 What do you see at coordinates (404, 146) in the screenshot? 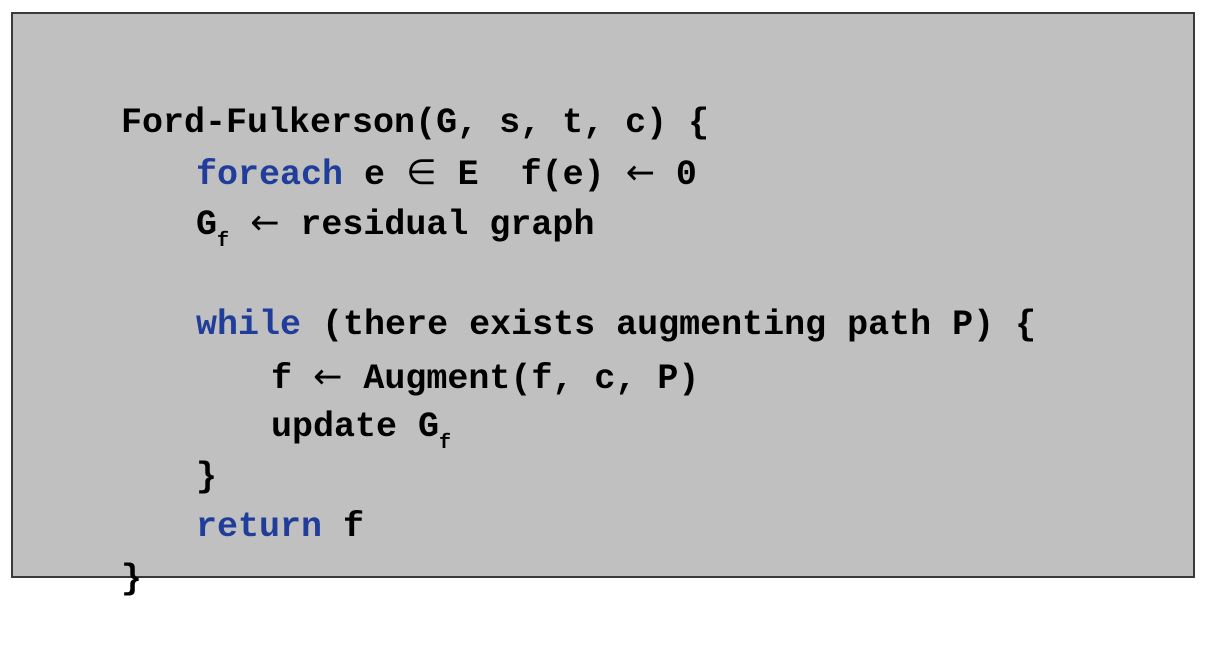
I see `code-line-foreach: foreach e ∈ E f(e) ← 0` at bounding box center [404, 146].